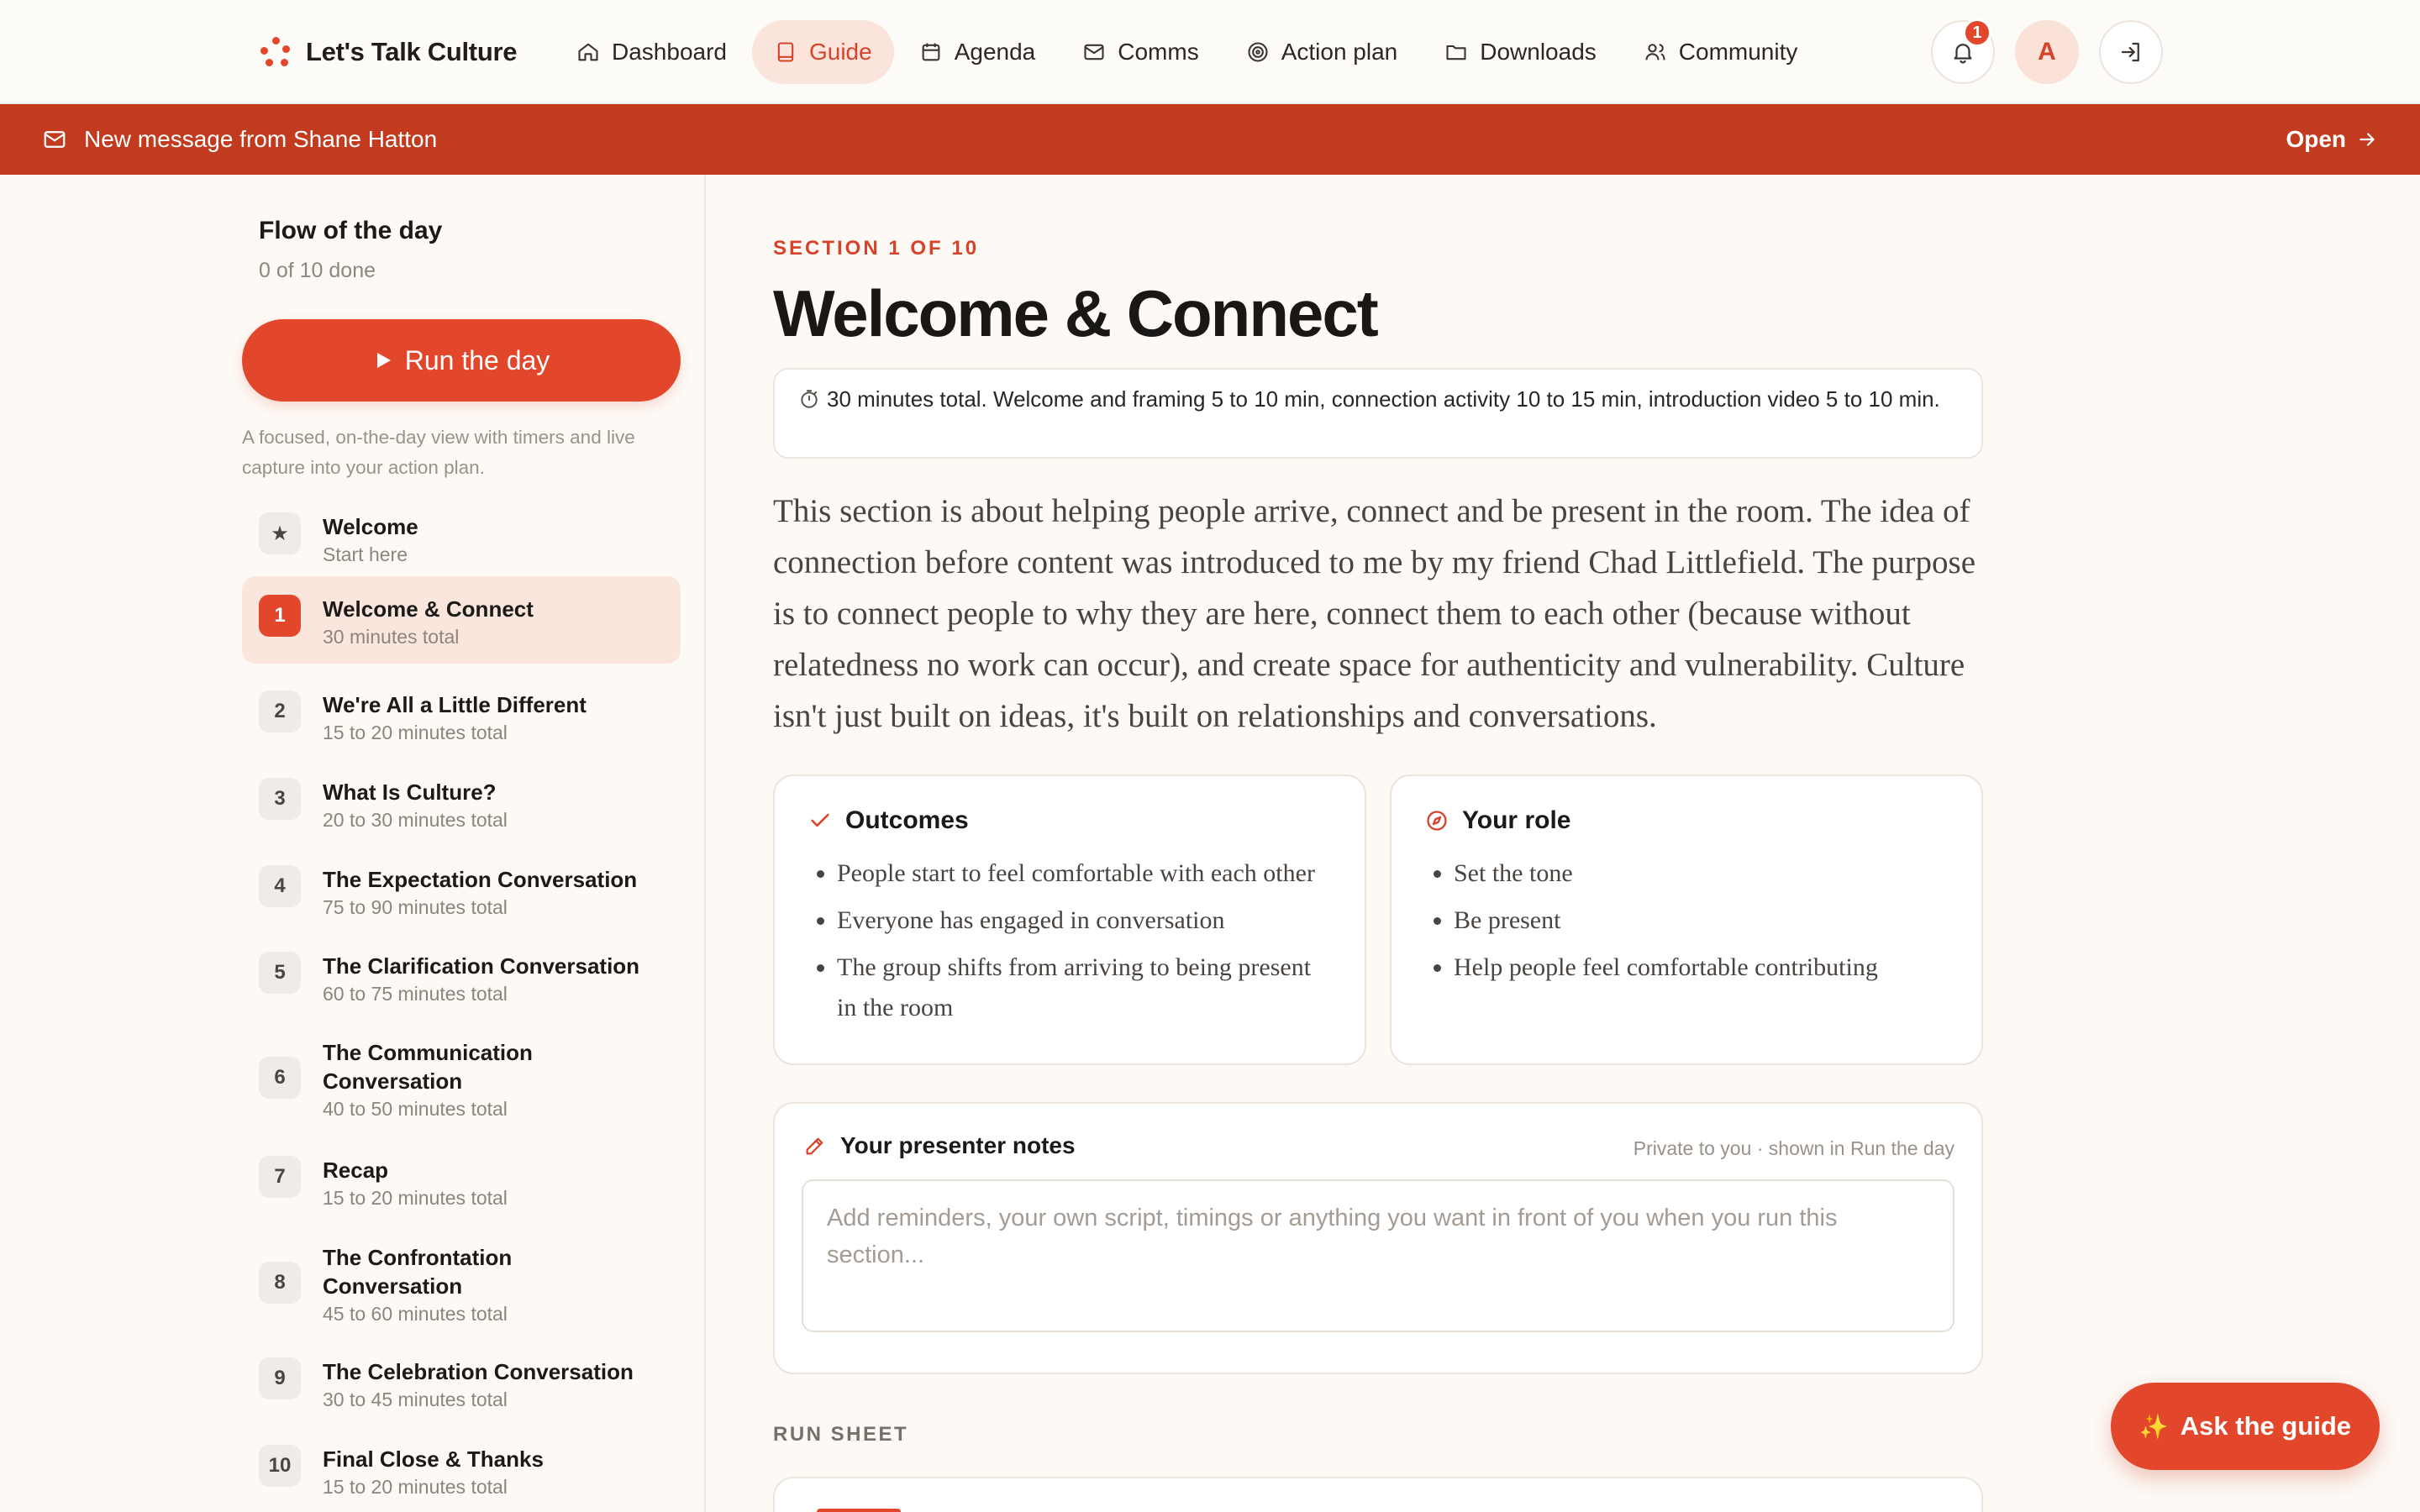 This screenshot has height=1512, width=2420. Describe the element at coordinates (1977, 32) in the screenshot. I see `notification-badge: 1` at that location.